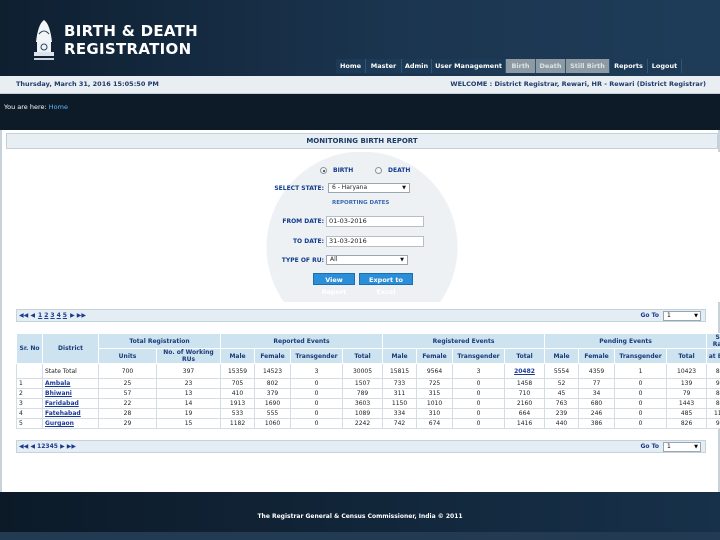 The height and width of the screenshot is (540, 720). Describe the element at coordinates (58, 107) in the screenshot. I see `breadcrumb-home-link: Home` at that location.